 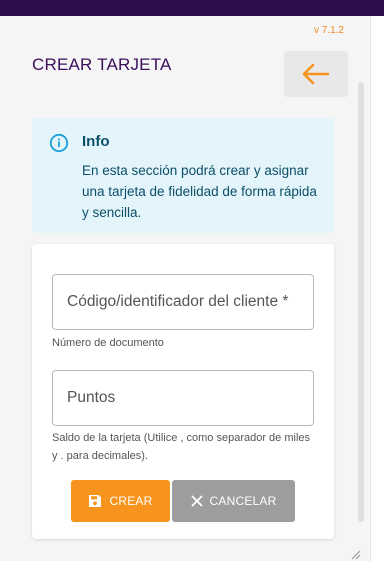 I want to click on client-code-input, so click(x=183, y=302).